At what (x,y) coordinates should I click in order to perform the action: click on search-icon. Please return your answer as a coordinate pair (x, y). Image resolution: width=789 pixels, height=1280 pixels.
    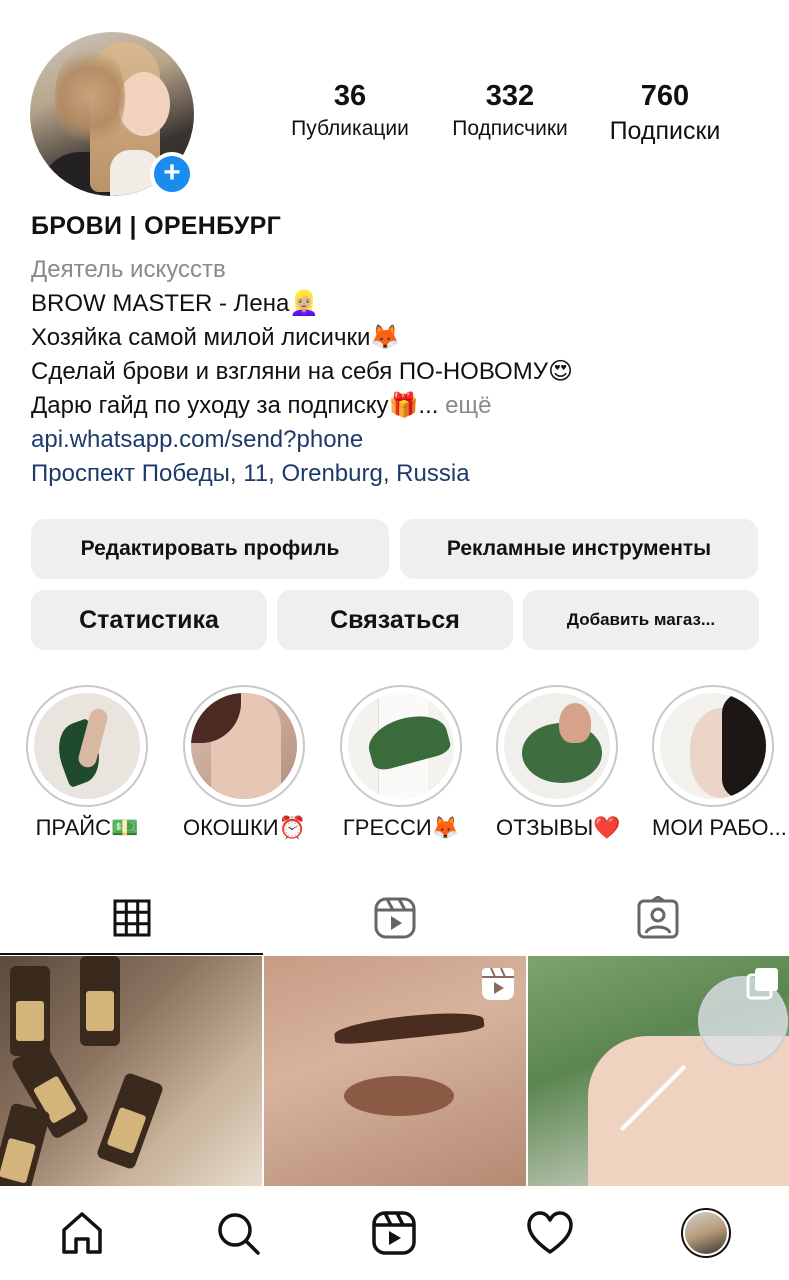
    Looking at the image, I should click on (239, 1234).